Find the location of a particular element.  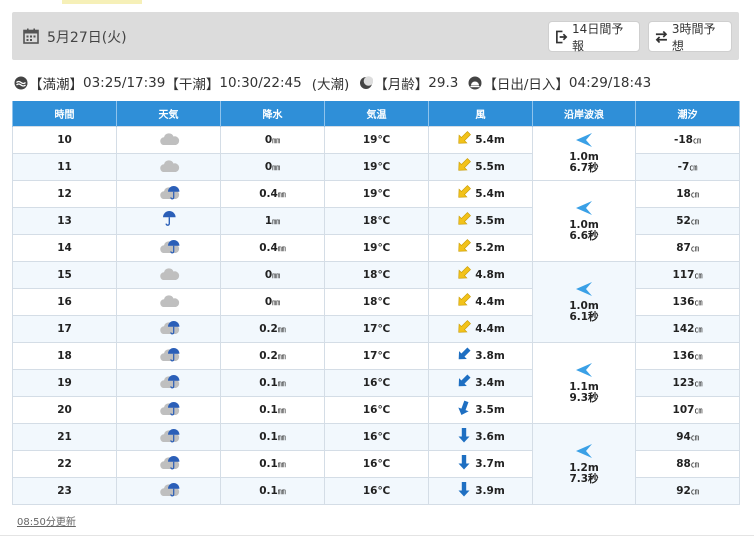

header-time: 時間 is located at coordinates (64, 113).